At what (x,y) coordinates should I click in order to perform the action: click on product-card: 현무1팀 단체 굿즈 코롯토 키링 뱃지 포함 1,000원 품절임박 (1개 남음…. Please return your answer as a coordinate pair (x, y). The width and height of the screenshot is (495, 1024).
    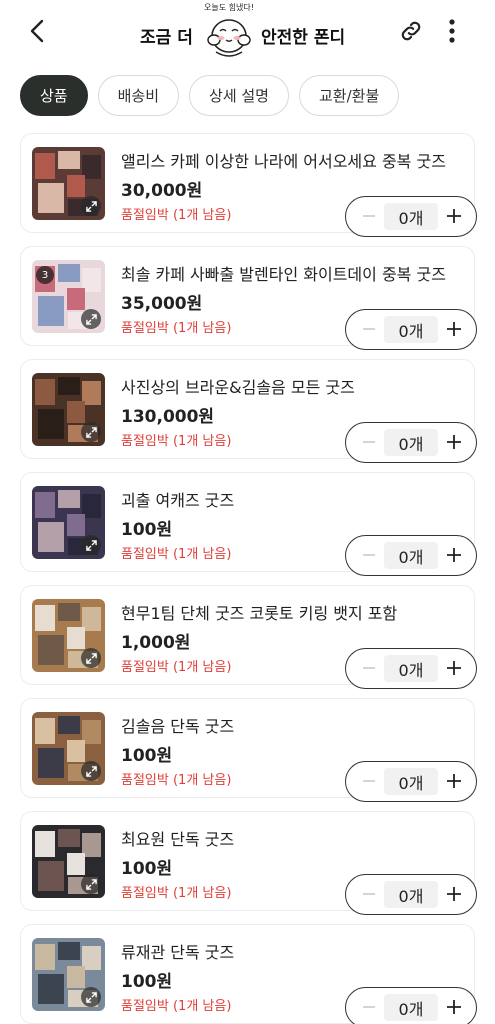
    Looking at the image, I should click on (248, 637).